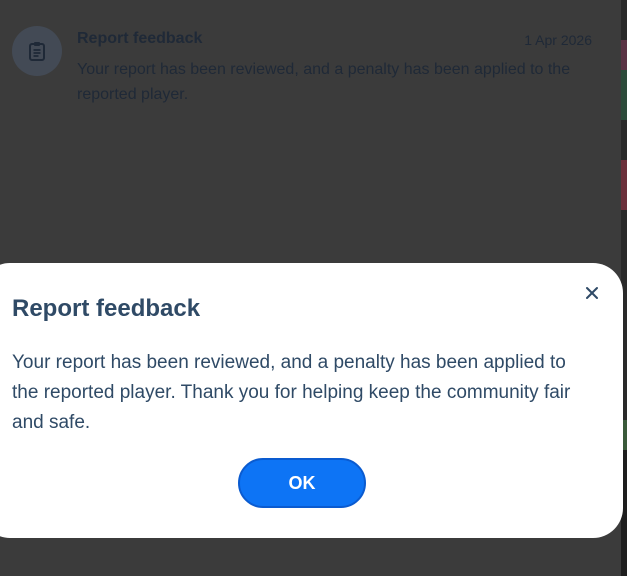  Describe the element at coordinates (37, 51) in the screenshot. I see `clipboard-icon` at that location.